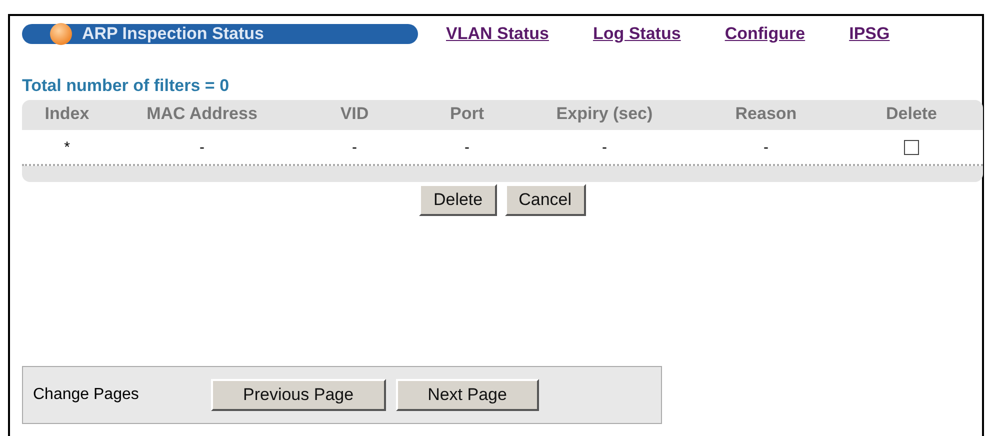 This screenshot has height=436, width=987. I want to click on page-button: Next Page, so click(467, 395).